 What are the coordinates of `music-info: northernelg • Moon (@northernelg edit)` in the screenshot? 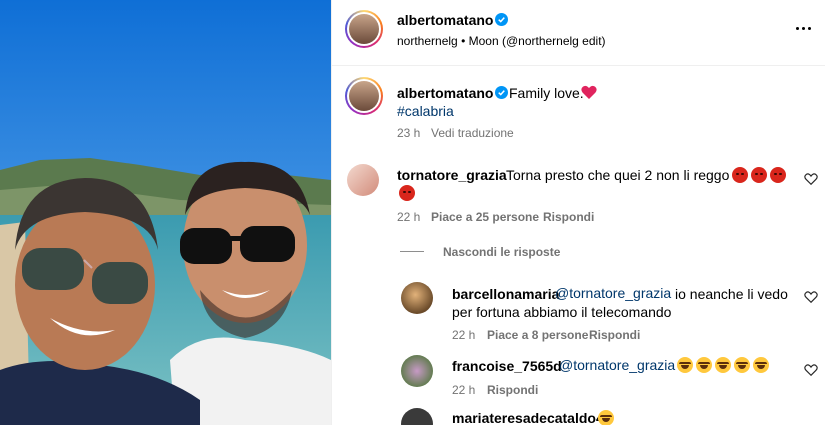 It's located at (501, 41).